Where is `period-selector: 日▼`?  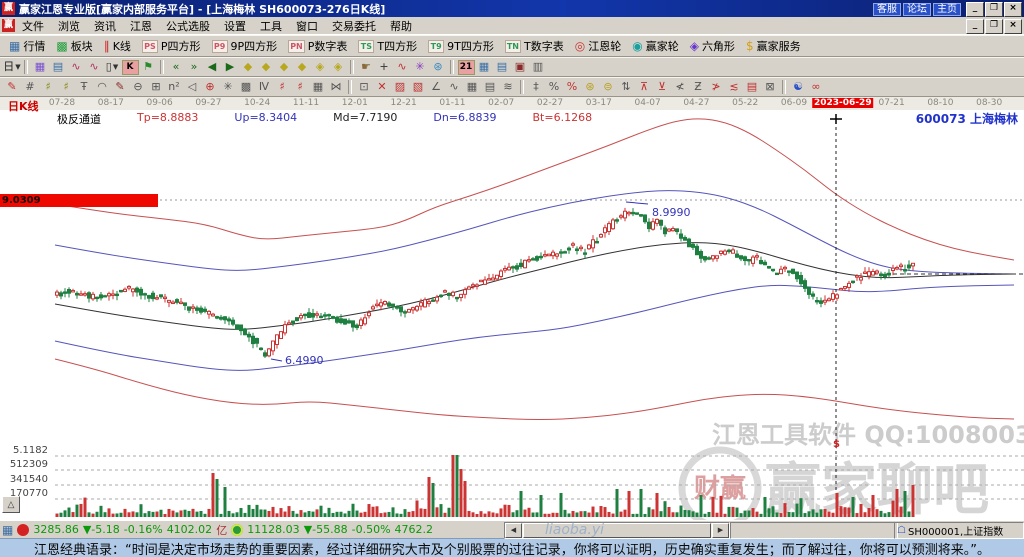 period-selector: 日▼ is located at coordinates (12, 67).